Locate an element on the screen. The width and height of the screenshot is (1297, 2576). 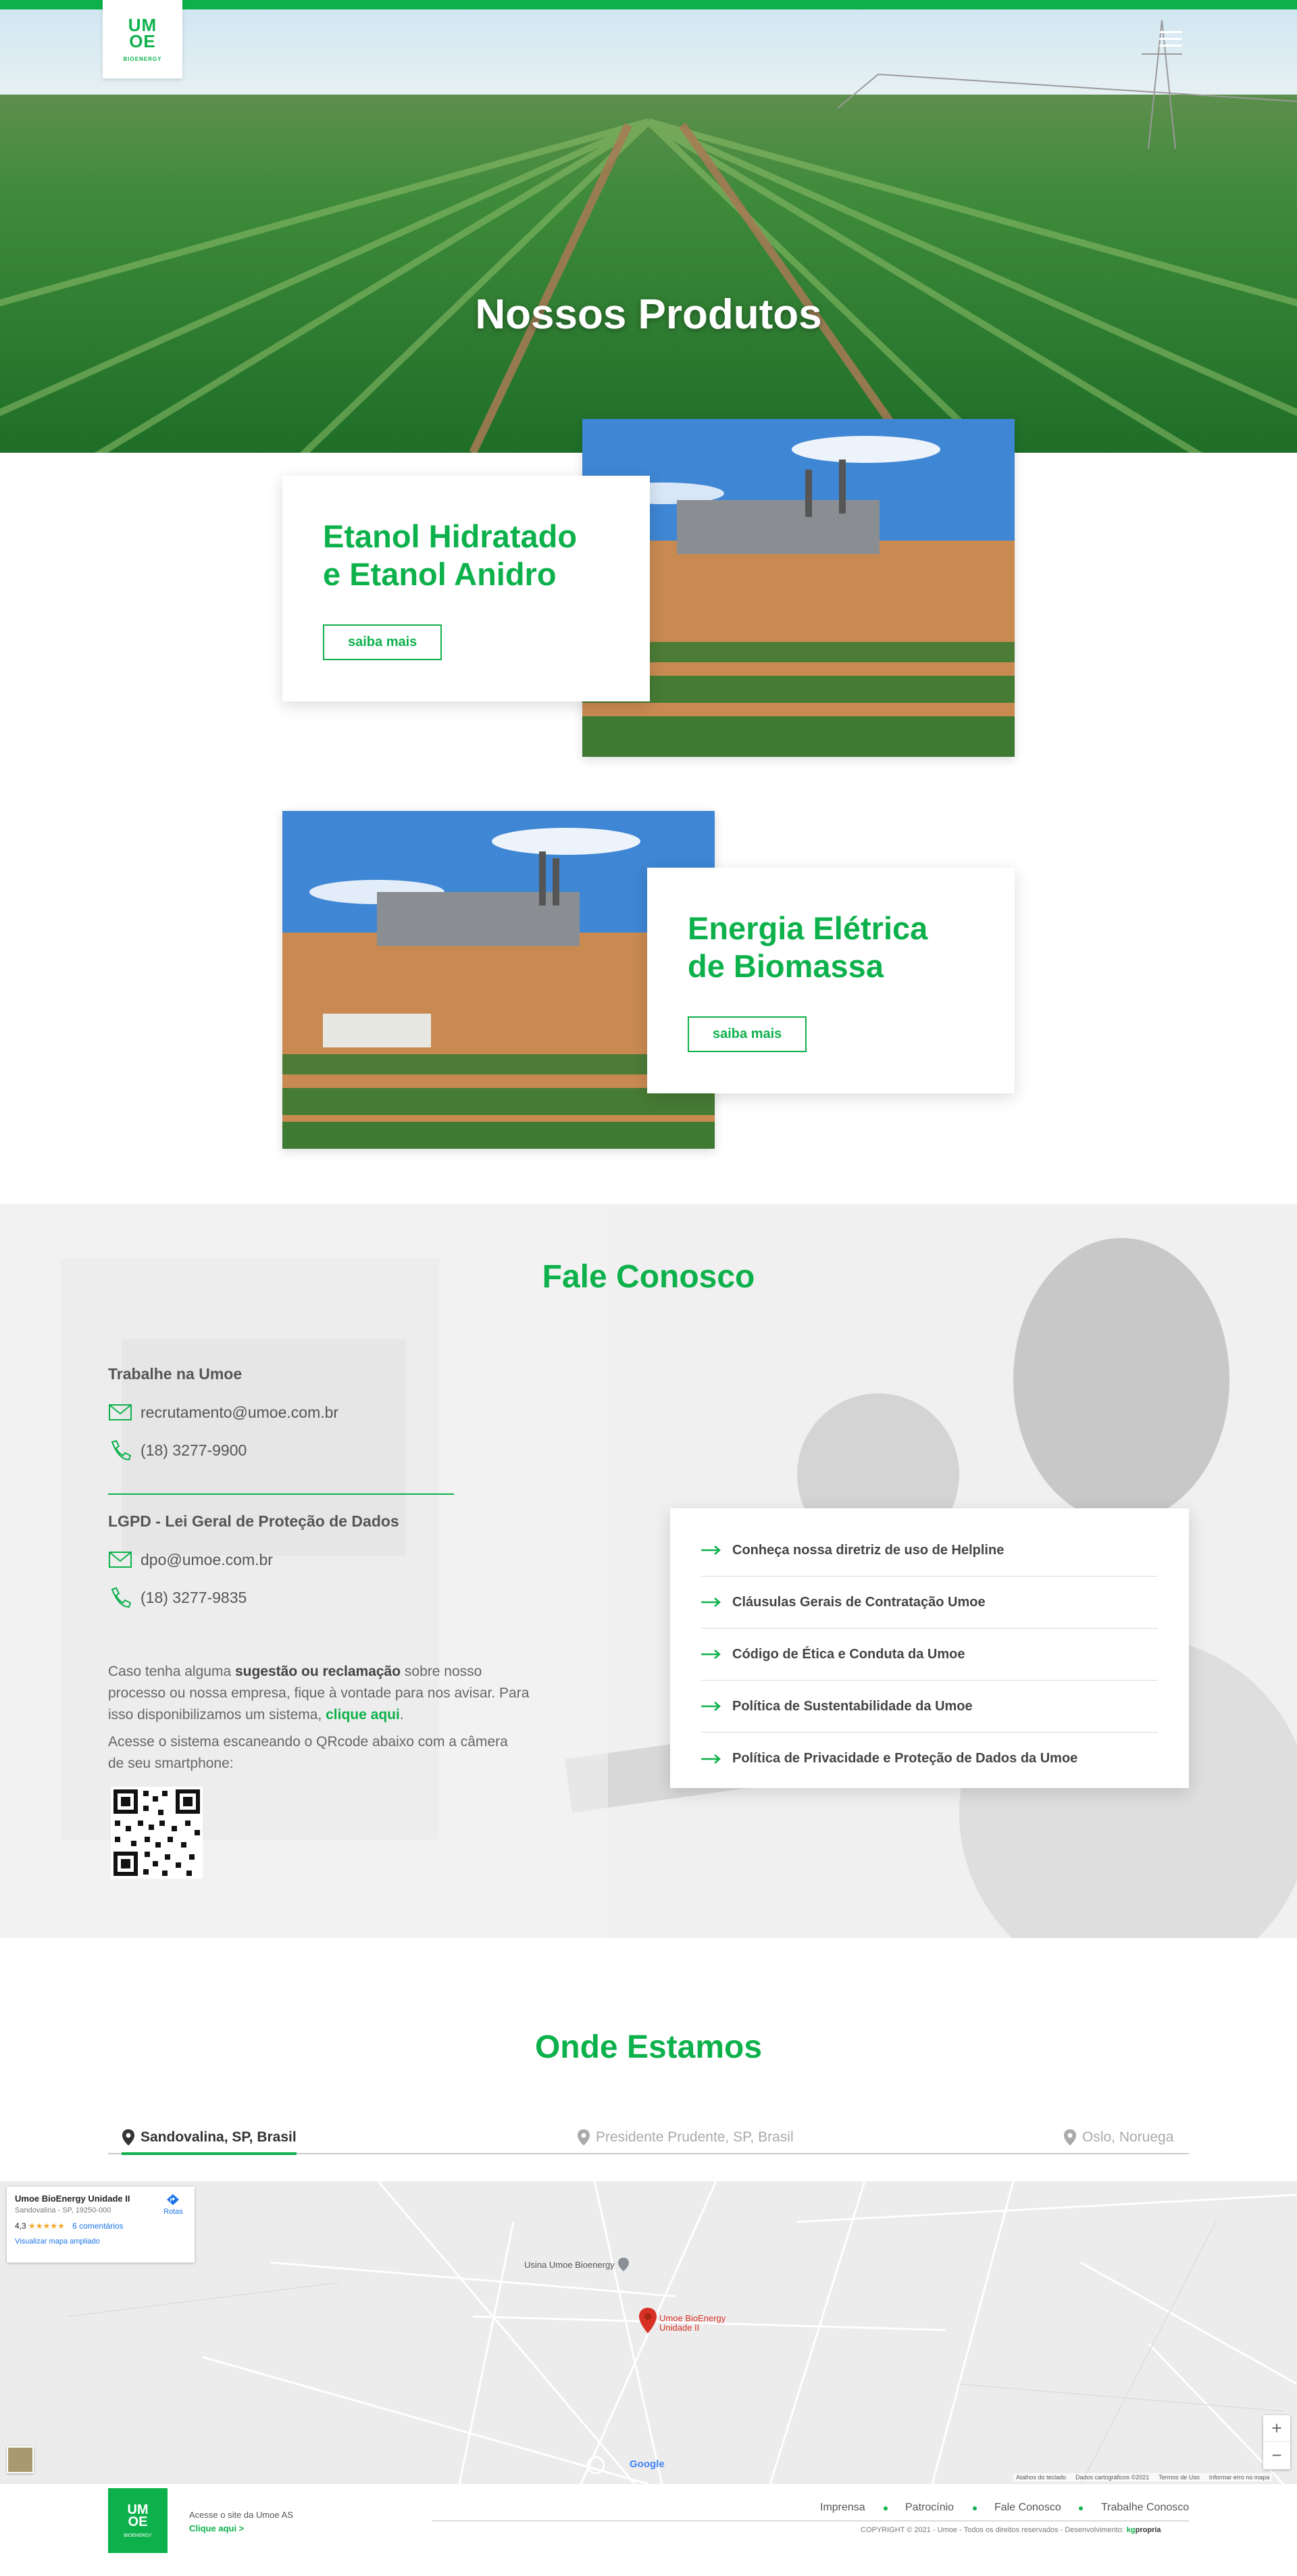
lgpd-phone: (18) 3277-9835 is located at coordinates (194, 1597).